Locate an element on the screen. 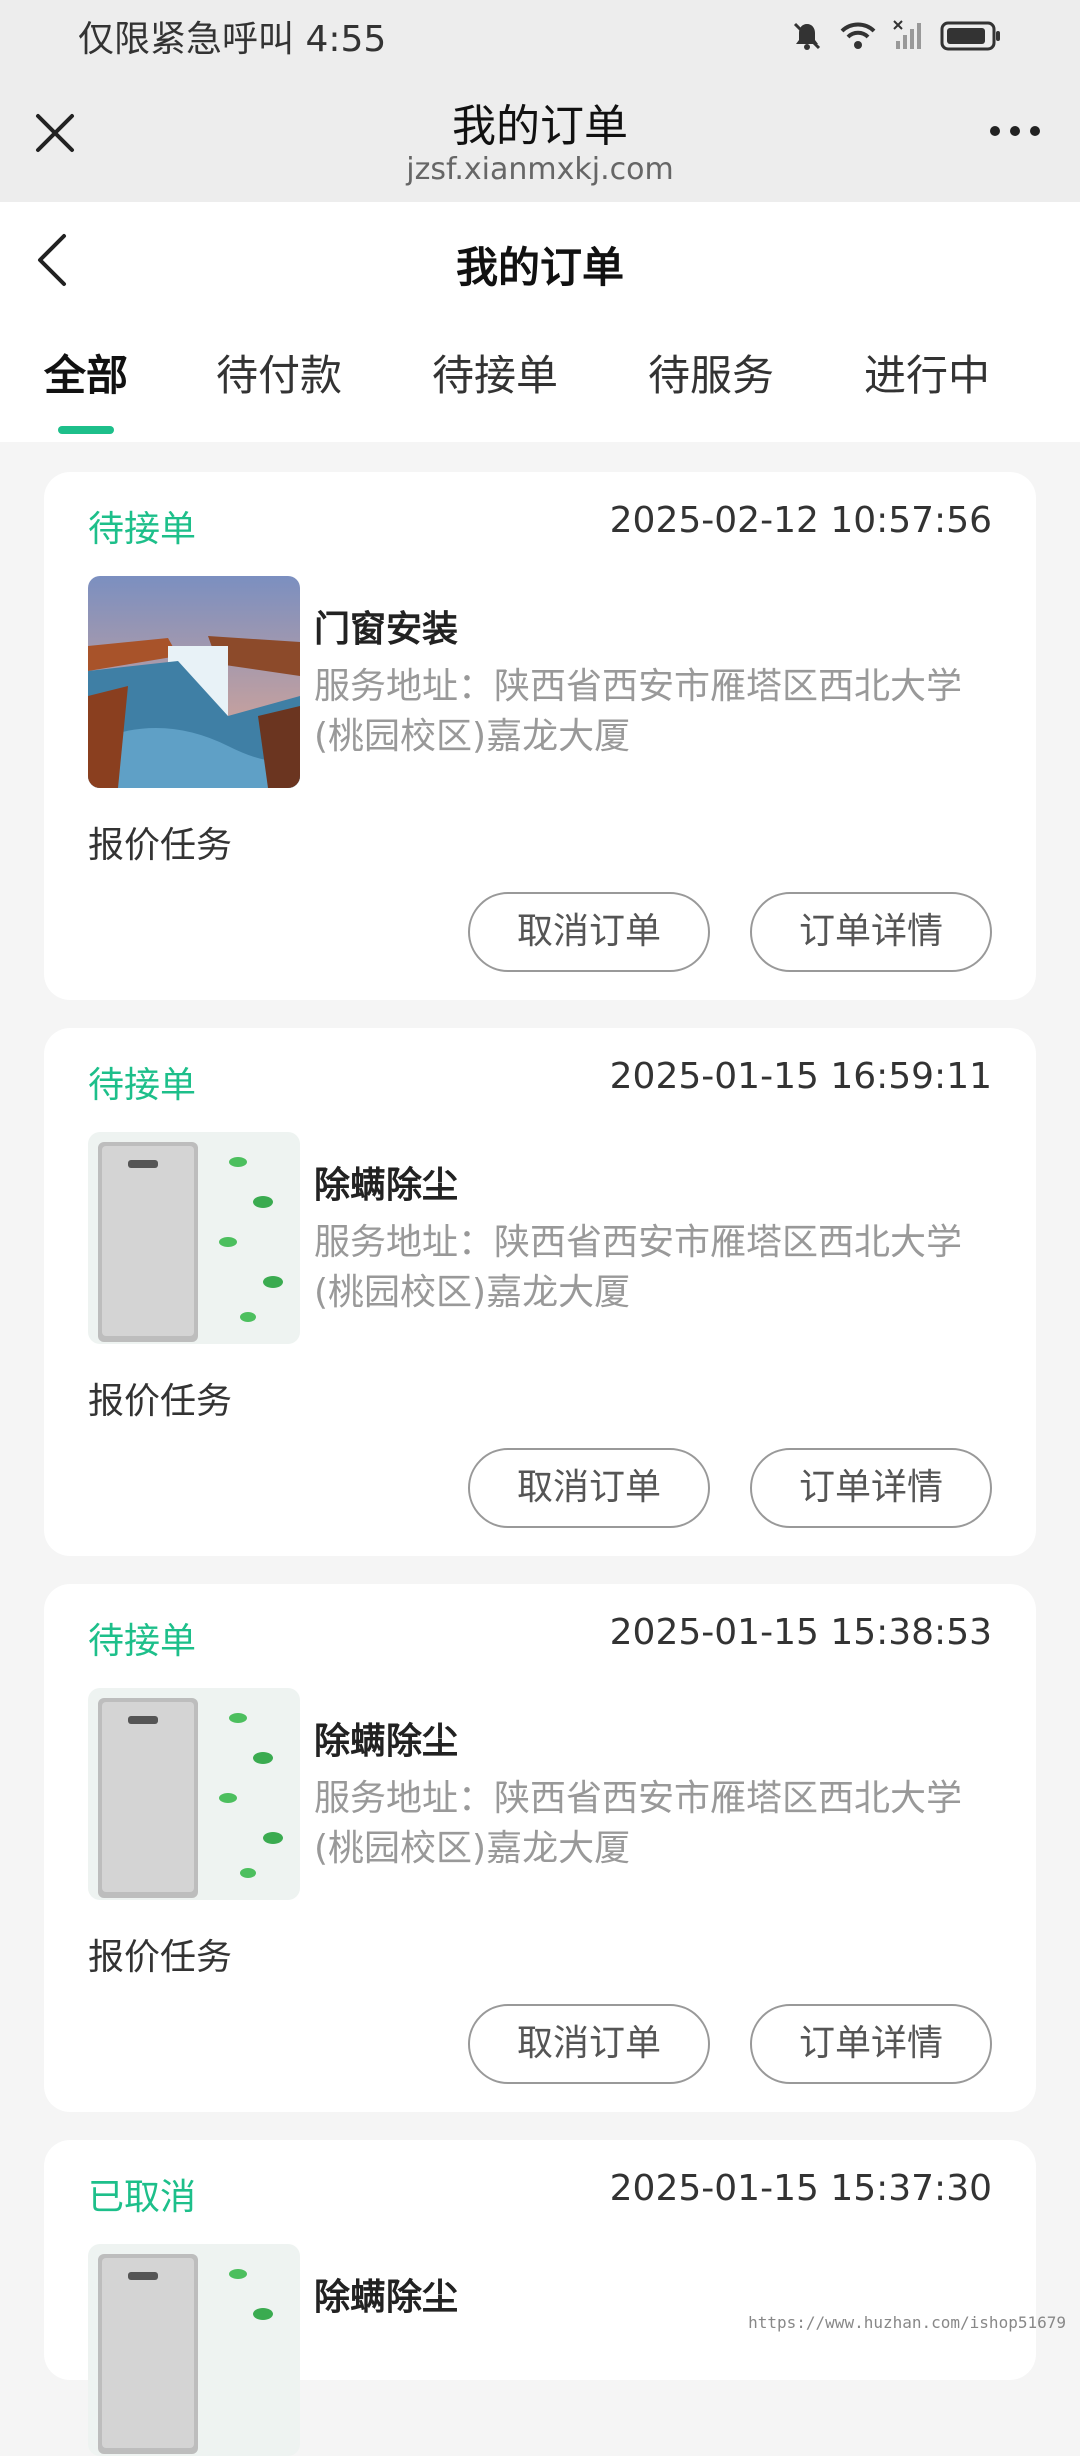  watermark: https://www.huzhan.com/ishop51679 is located at coordinates (907, 2322).